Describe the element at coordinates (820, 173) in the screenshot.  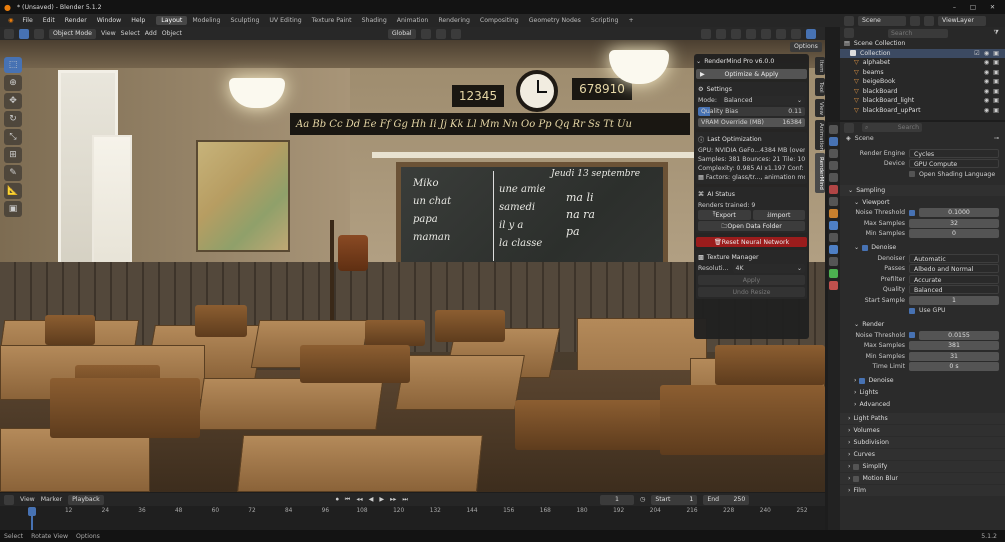
I see `tab-rendermind: RenderMind` at that location.